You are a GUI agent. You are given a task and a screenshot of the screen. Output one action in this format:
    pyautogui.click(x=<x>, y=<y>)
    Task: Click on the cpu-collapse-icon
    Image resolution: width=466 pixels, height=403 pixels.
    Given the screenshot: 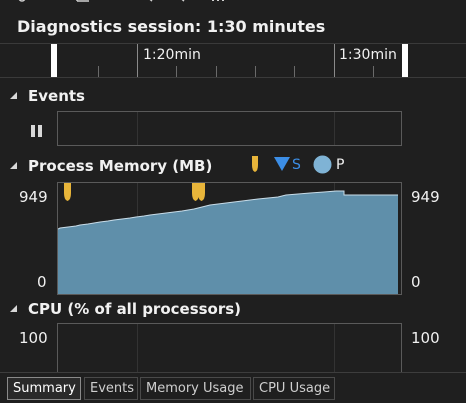 What is the action you would take?
    pyautogui.click(x=13, y=308)
    